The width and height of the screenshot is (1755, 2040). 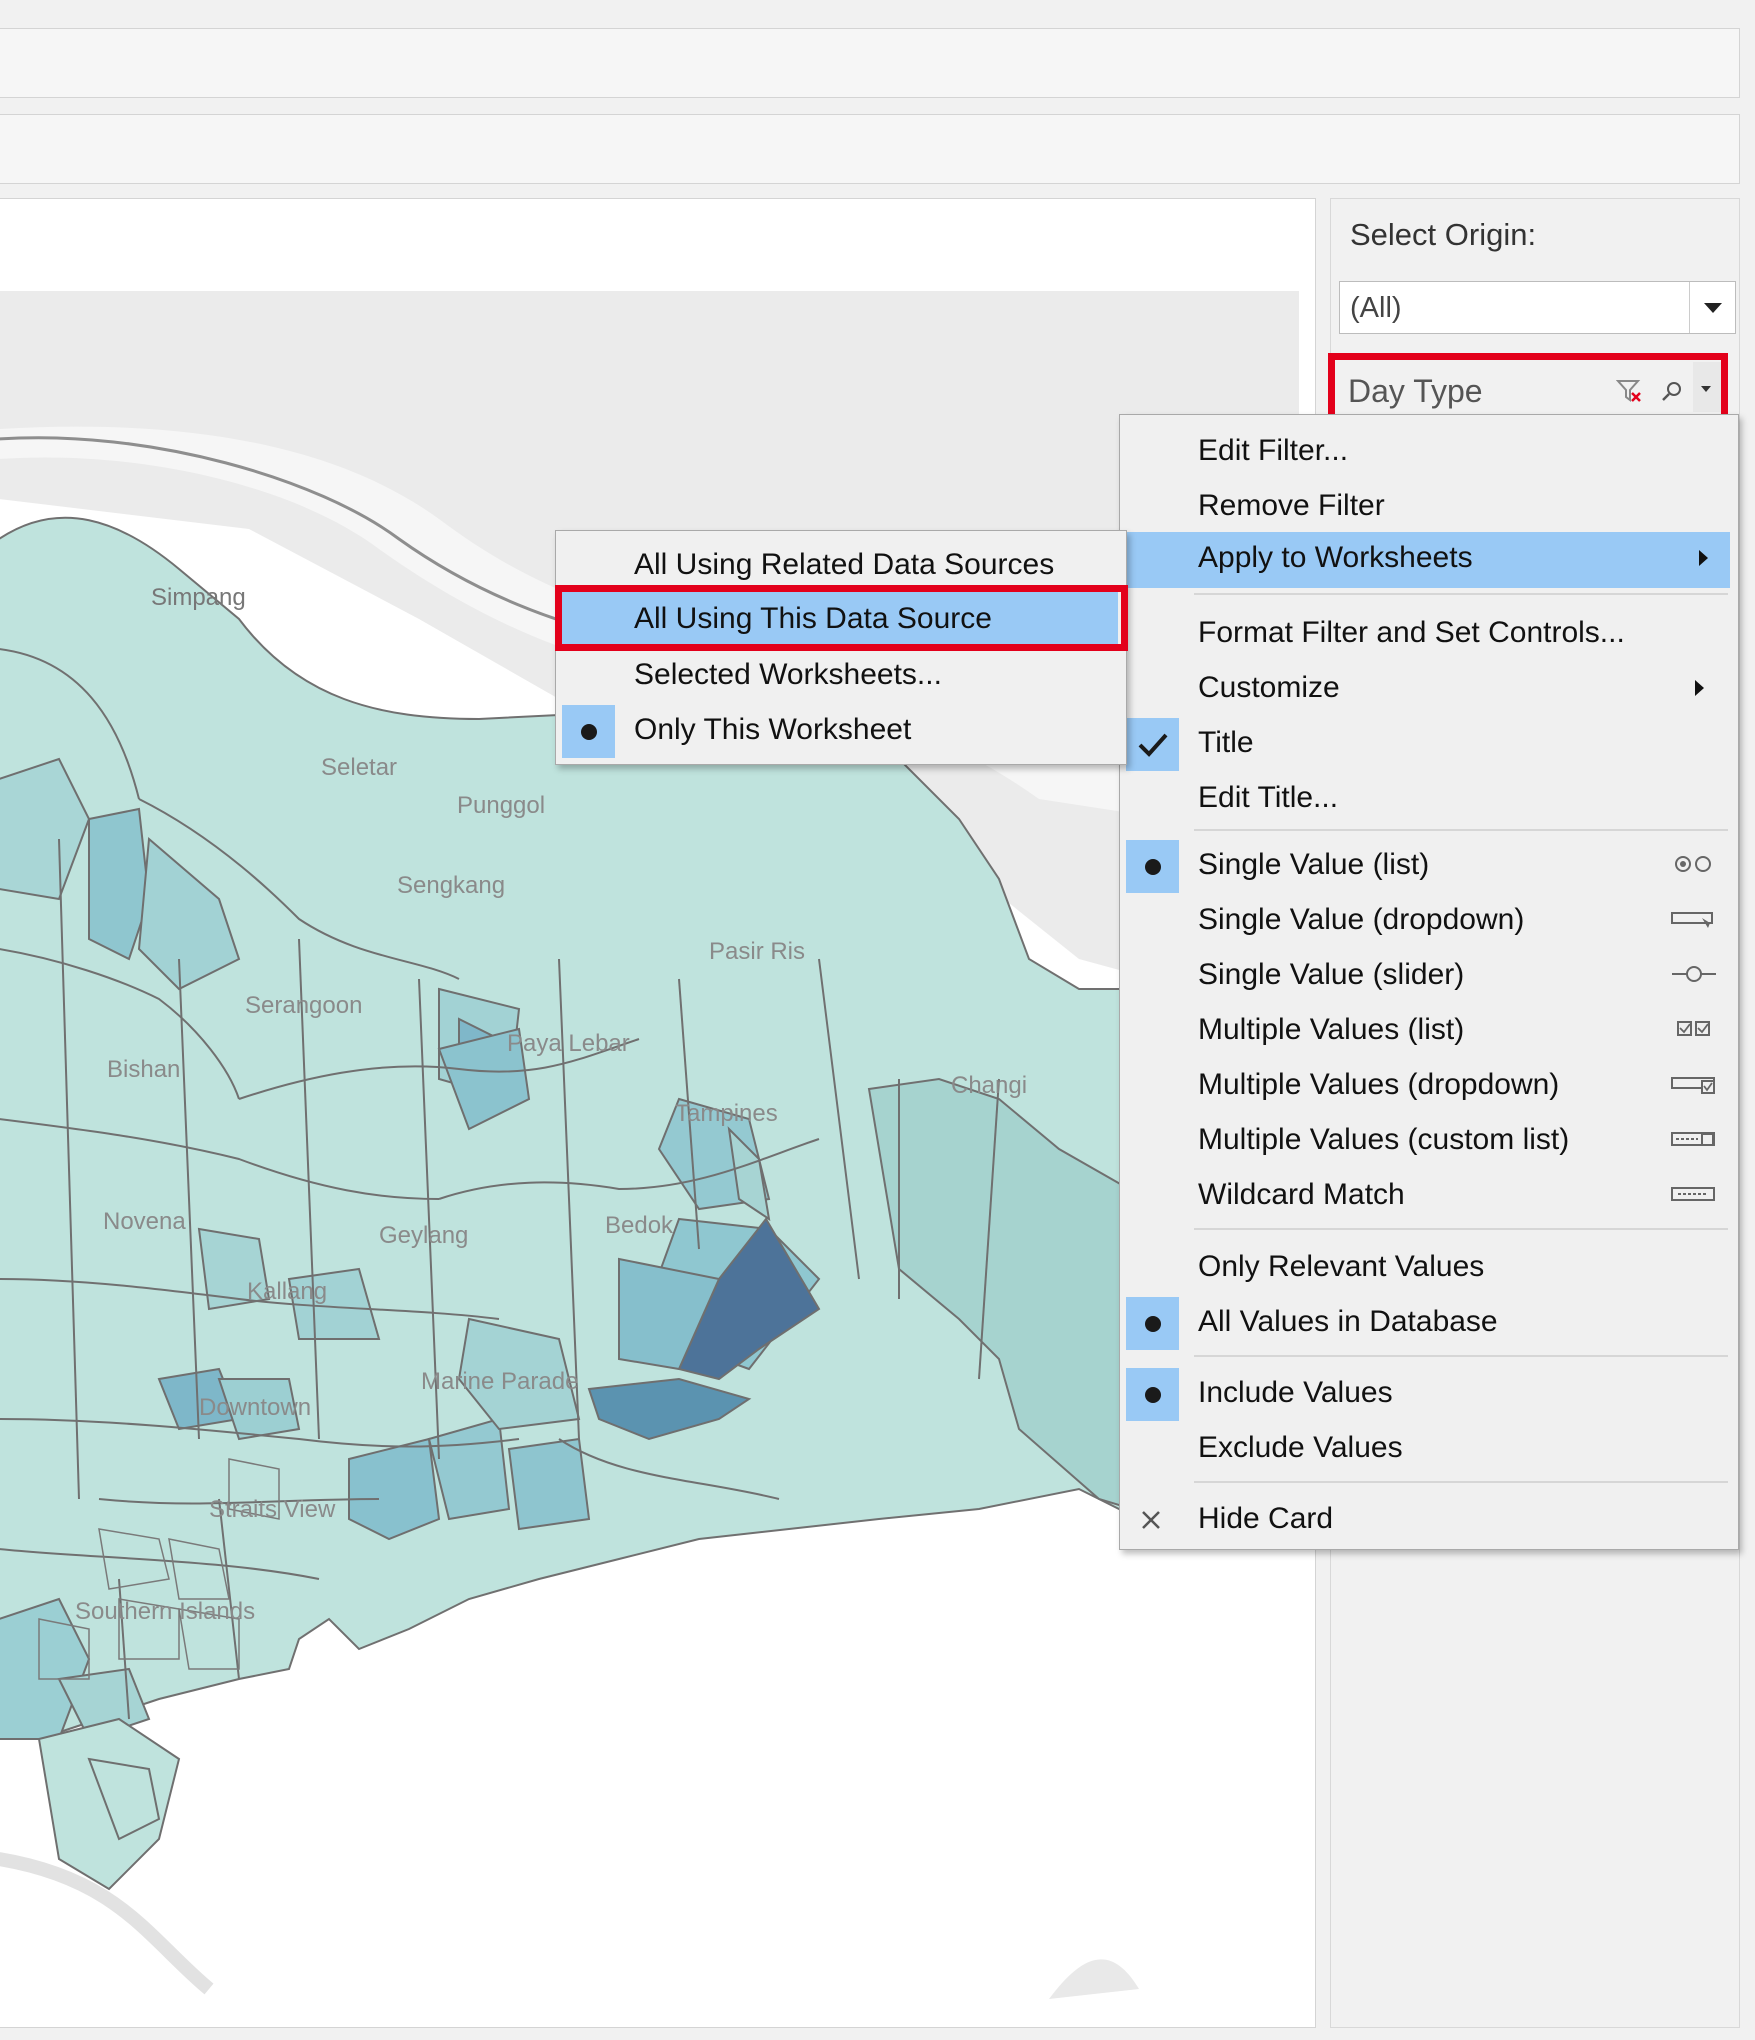 I want to click on map-label-serangoon: Serangoon, so click(x=303, y=1005).